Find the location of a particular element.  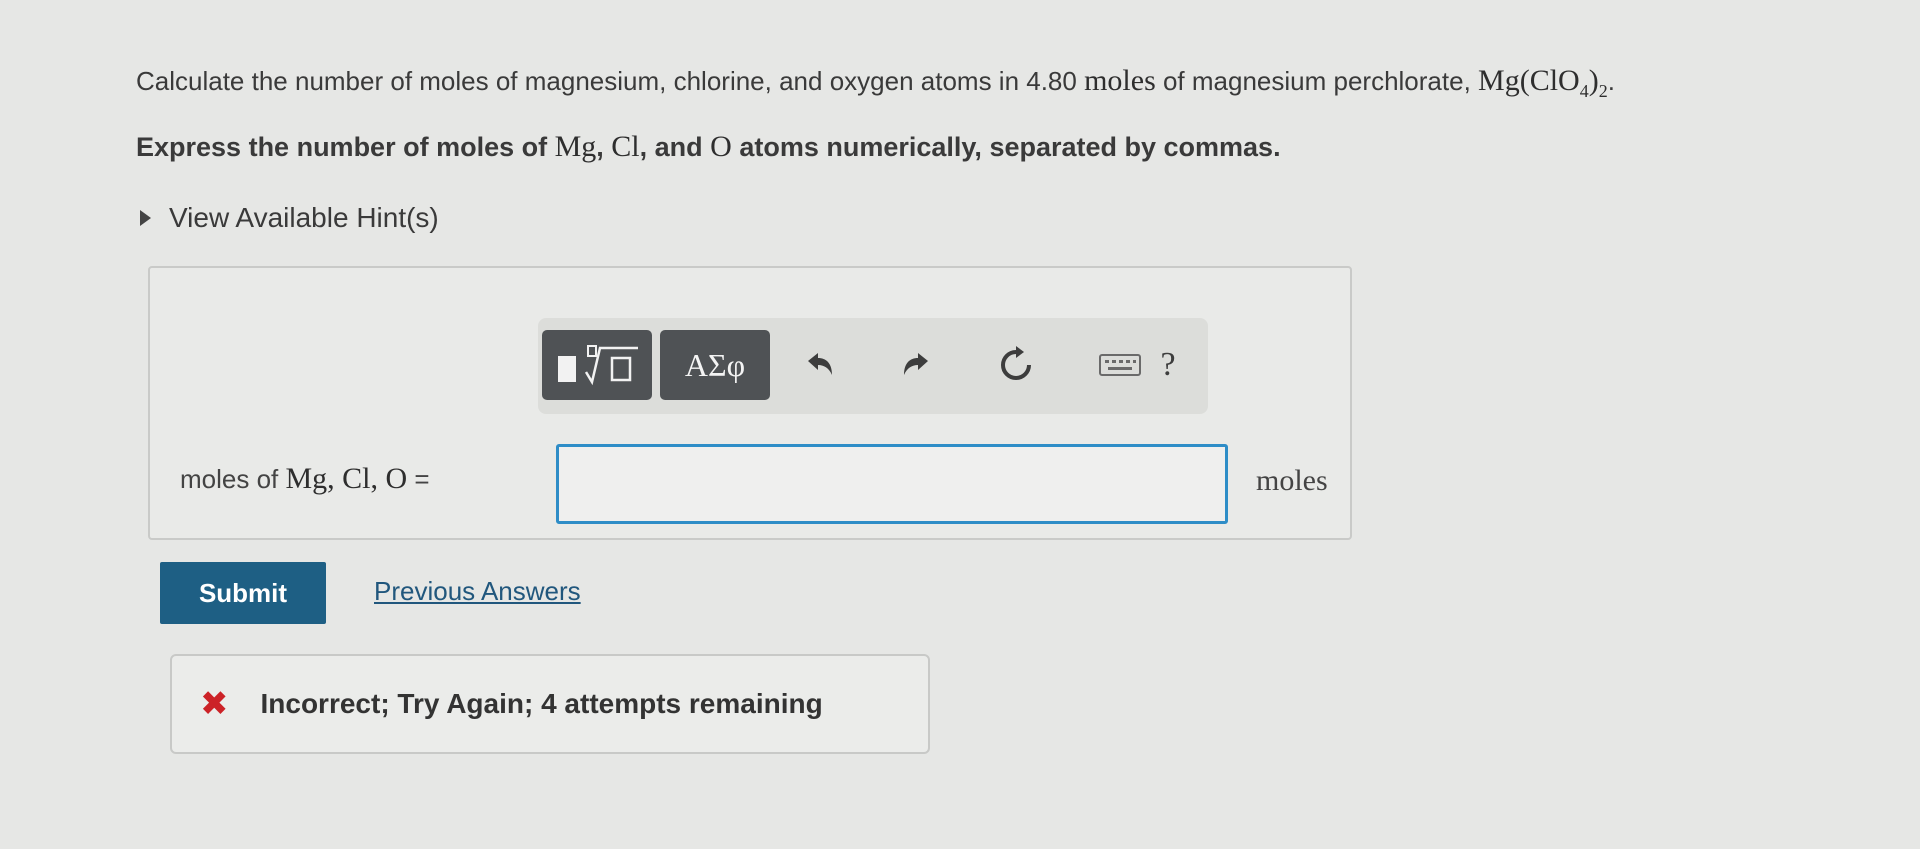

undo-icon is located at coordinates (820, 364).